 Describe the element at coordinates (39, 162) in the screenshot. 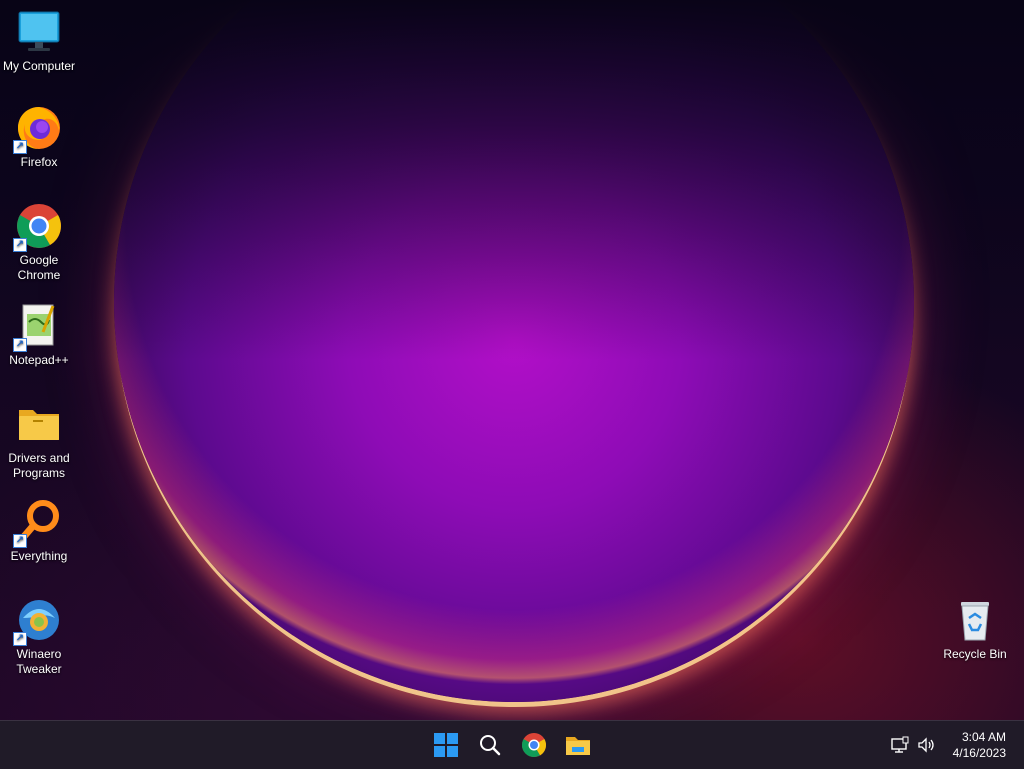

I see `desktop-icon-label: Firefox` at that location.